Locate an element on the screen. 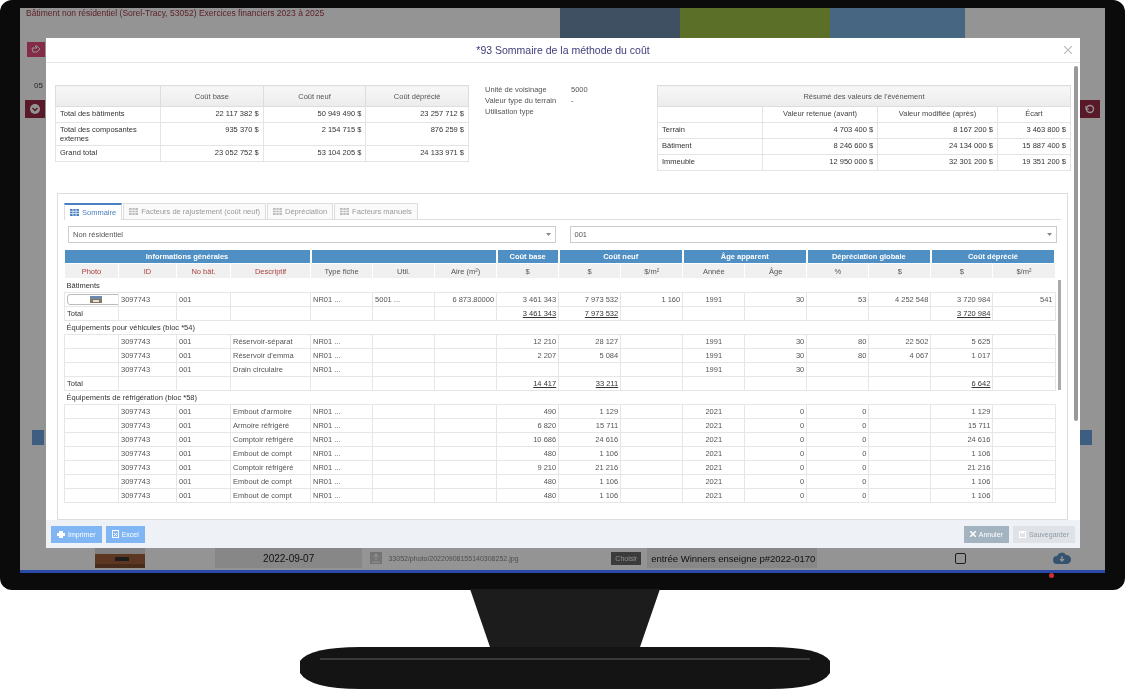 Image resolution: width=1125 pixels, height=689 pixels. spreadsheet-icon is located at coordinates (115, 534).